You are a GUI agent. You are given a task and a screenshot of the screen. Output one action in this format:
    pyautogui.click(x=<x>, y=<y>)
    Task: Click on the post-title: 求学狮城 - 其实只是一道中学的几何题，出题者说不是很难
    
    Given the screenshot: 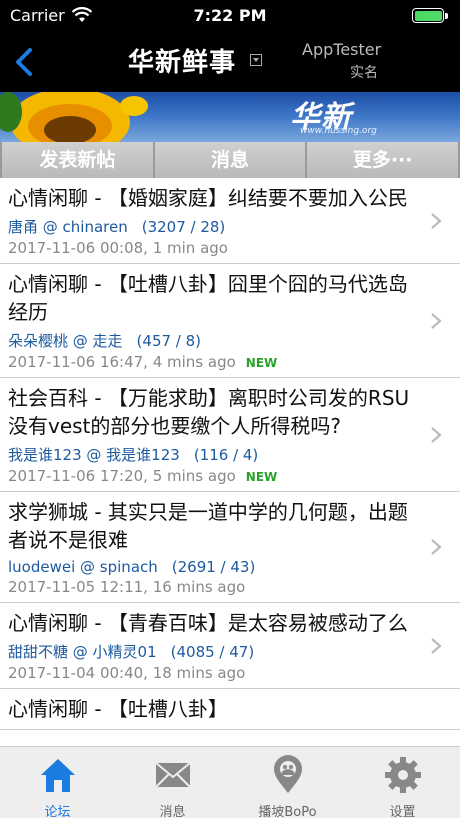 What is the action you would take?
    pyautogui.click(x=208, y=526)
    